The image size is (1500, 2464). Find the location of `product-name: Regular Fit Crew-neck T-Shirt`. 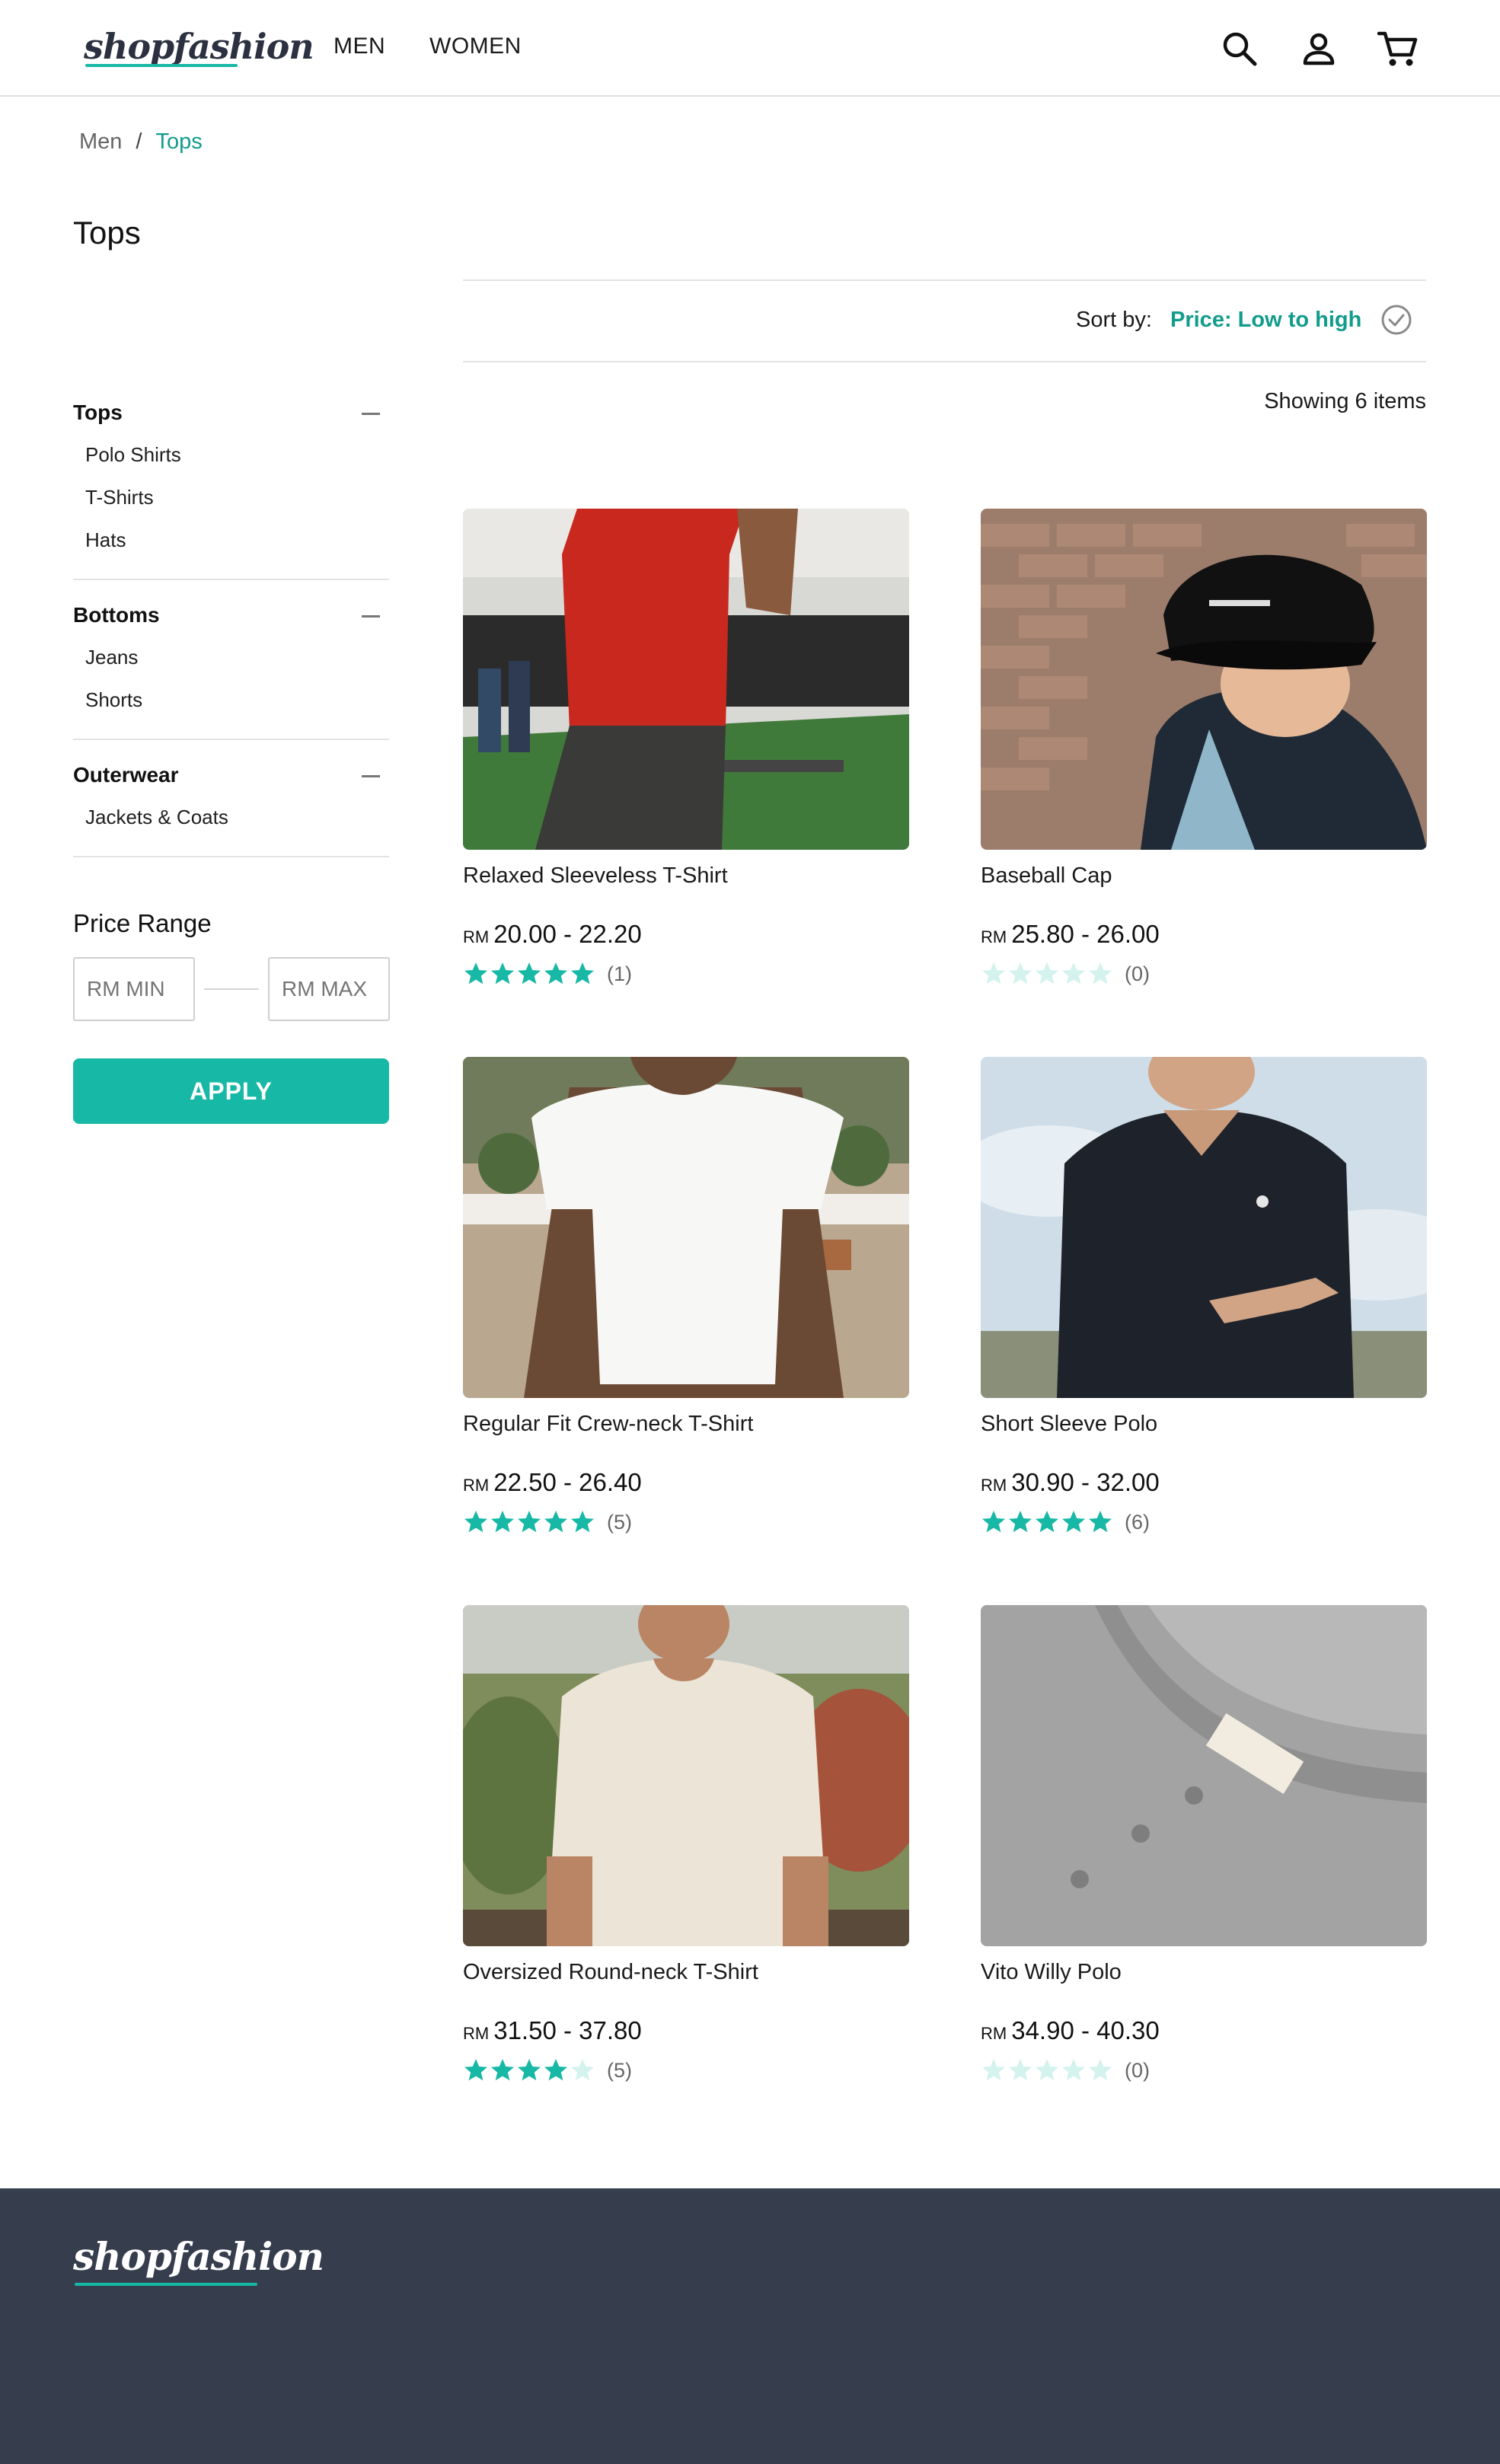

product-name: Regular Fit Crew-neck T-Shirt is located at coordinates (608, 1424).